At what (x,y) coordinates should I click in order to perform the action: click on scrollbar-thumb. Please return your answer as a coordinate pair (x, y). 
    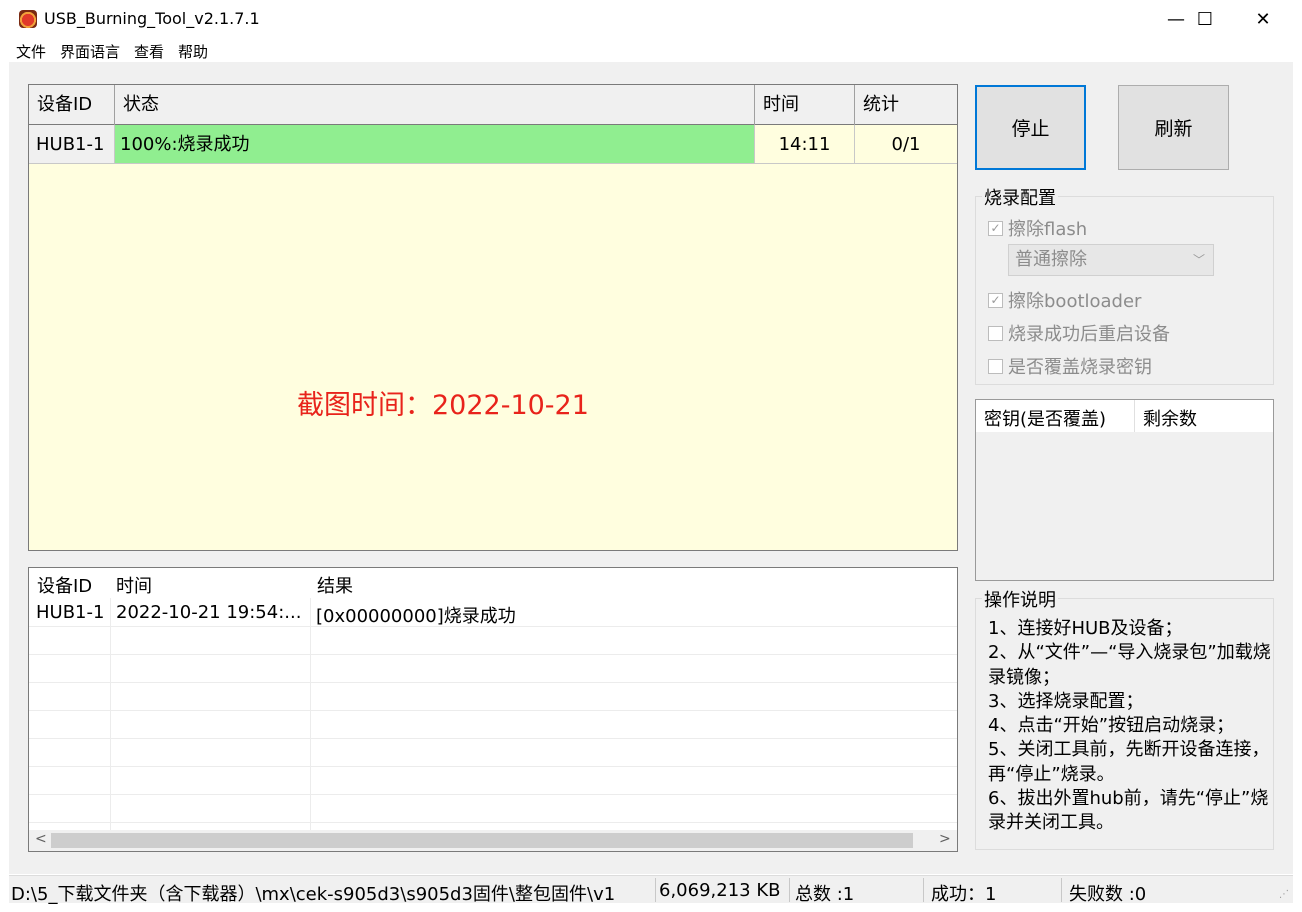
    Looking at the image, I should click on (482, 840).